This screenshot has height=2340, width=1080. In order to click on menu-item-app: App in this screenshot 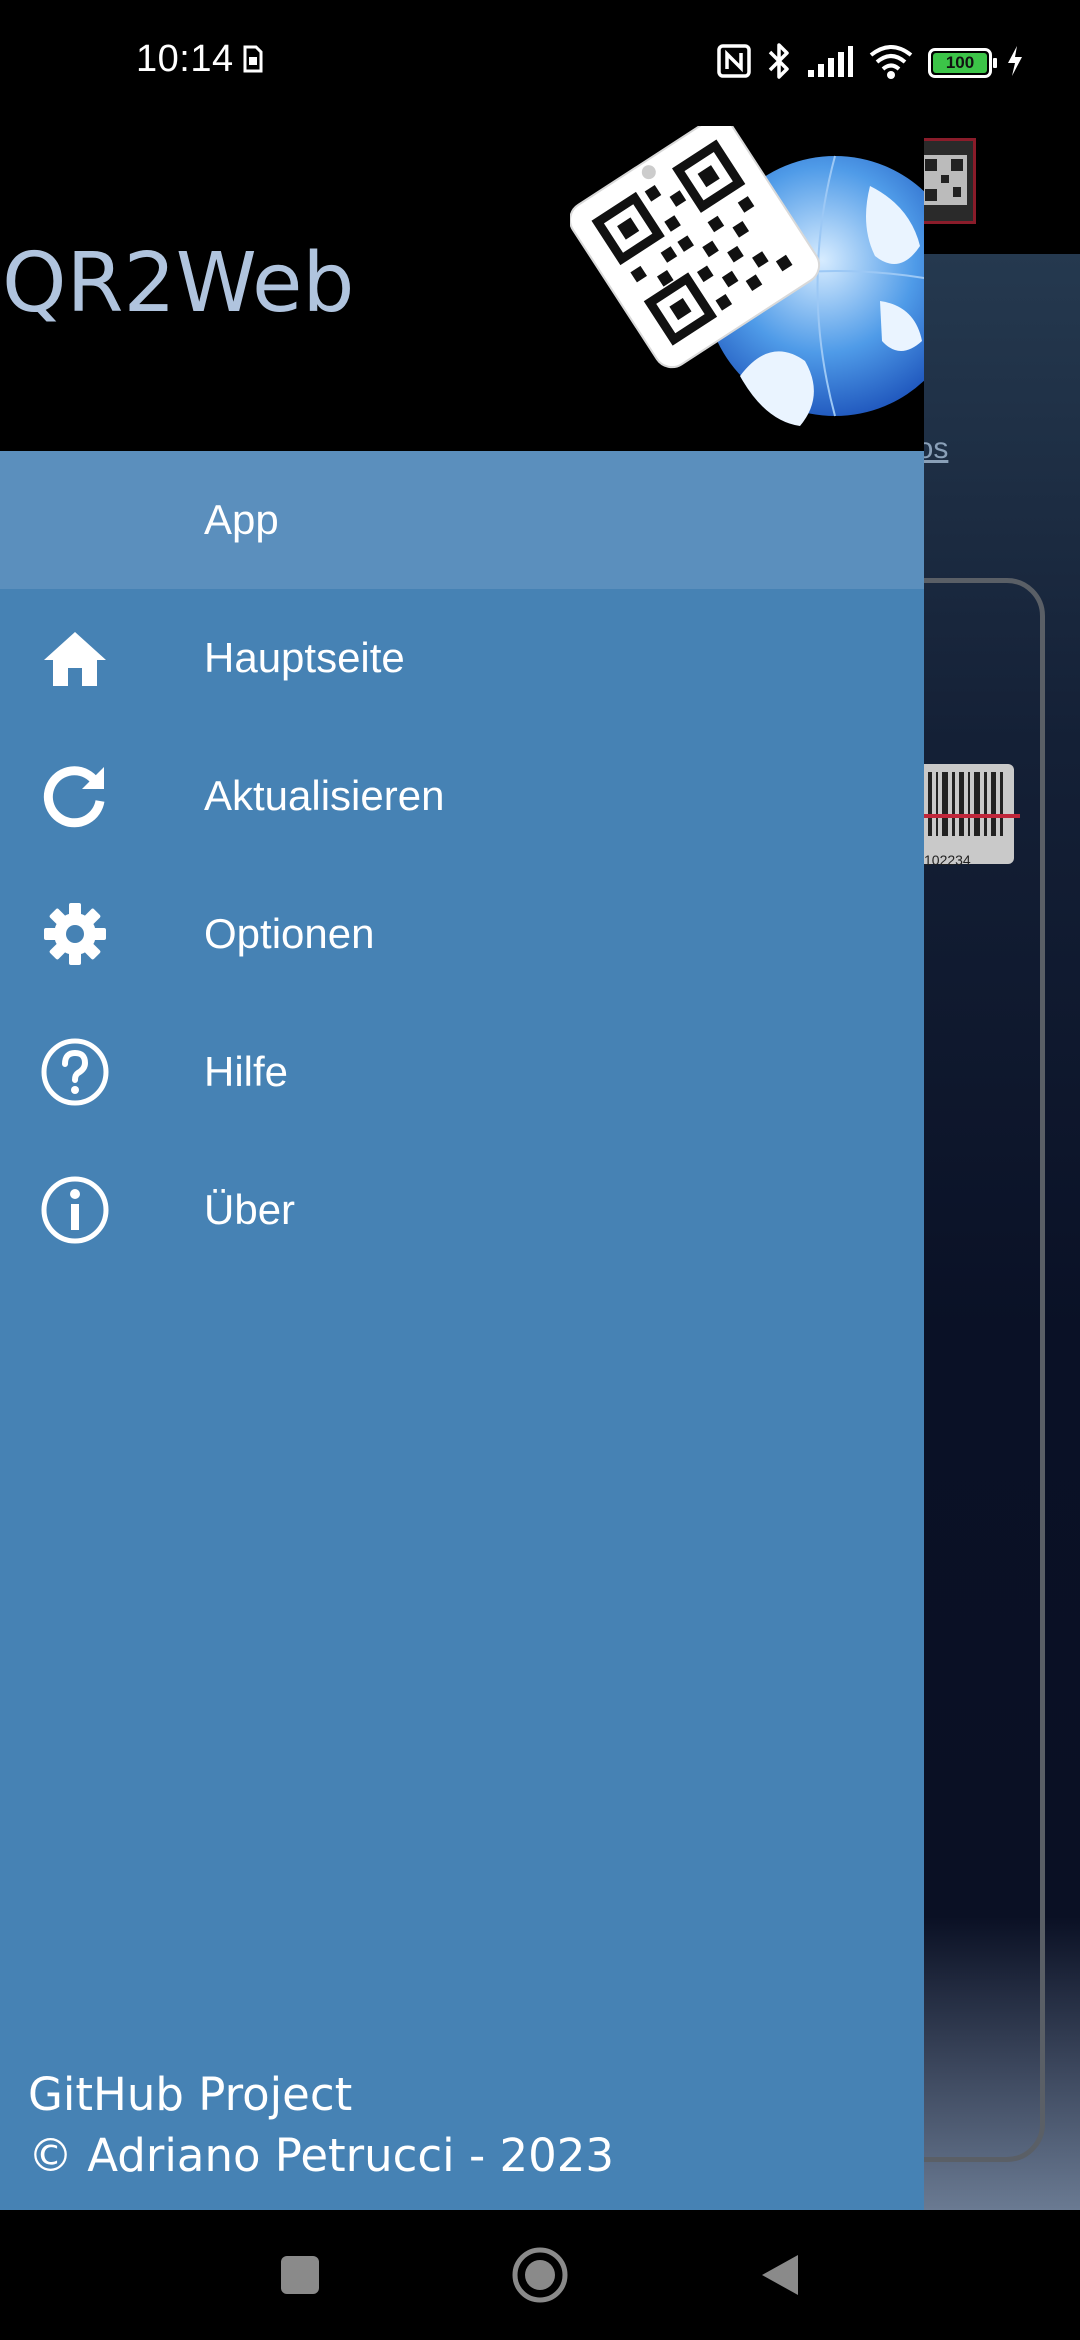, I will do `click(462, 520)`.